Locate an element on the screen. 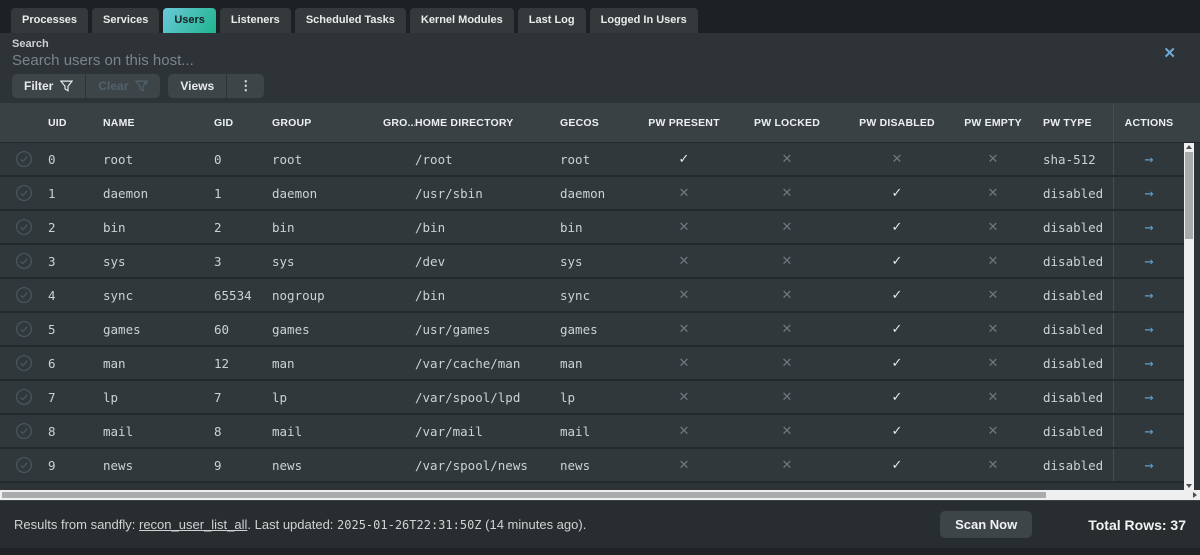 The height and width of the screenshot is (555, 1200). tab-scheduled-tasks: Scheduled Tasks is located at coordinates (350, 20).